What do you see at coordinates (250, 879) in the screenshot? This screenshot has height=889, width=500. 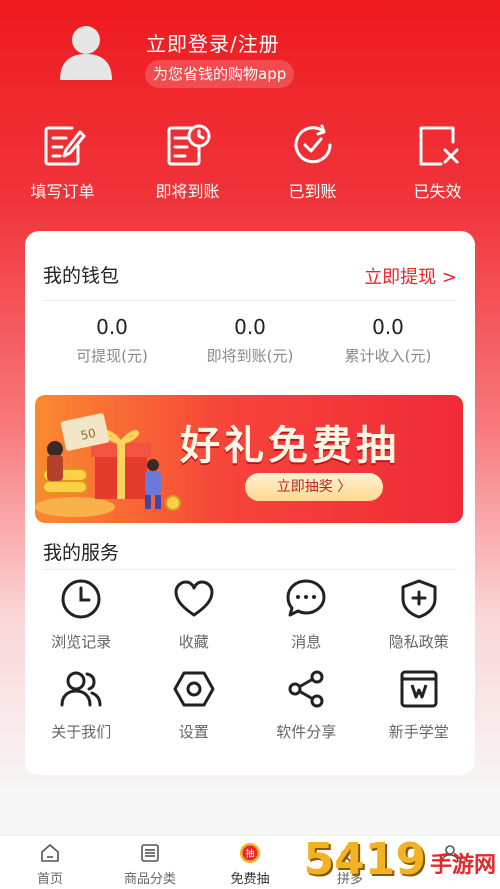 I see `tab-label: 免费抽` at bounding box center [250, 879].